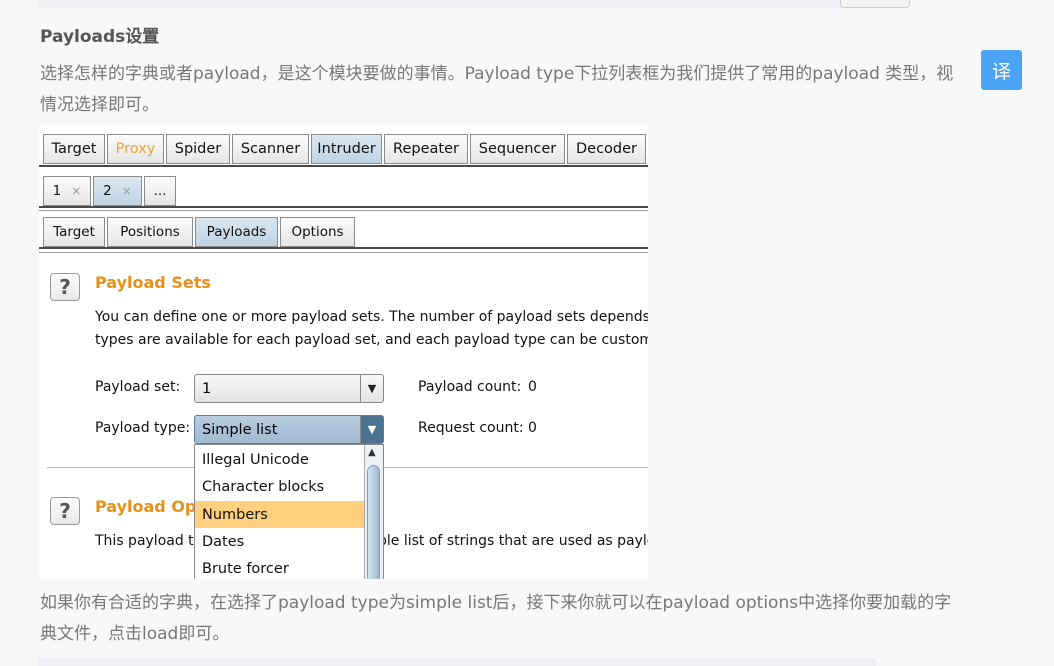  Describe the element at coordinates (289, 429) in the screenshot. I see `payload-type-select: Simple list ▼` at that location.